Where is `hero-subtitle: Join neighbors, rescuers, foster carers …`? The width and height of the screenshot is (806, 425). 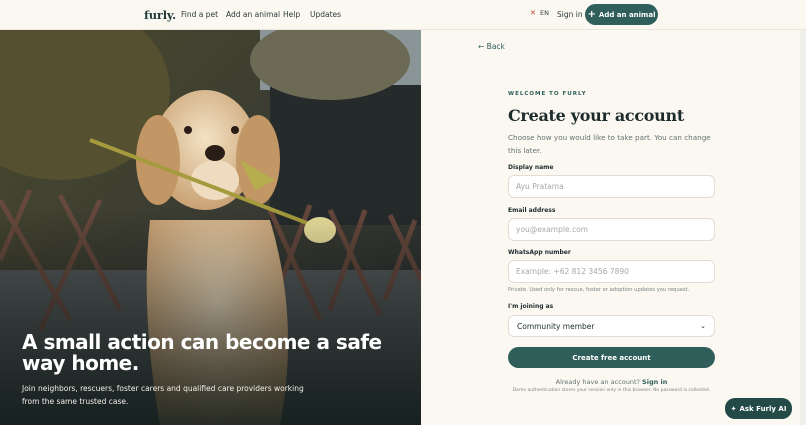
hero-subtitle: Join neighbors, rescuers, foster carers … is located at coordinates (163, 395).